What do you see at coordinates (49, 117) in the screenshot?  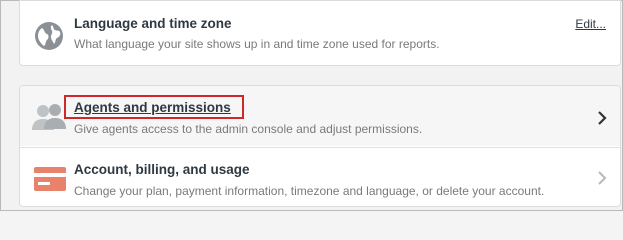 I see `users-icon` at bounding box center [49, 117].